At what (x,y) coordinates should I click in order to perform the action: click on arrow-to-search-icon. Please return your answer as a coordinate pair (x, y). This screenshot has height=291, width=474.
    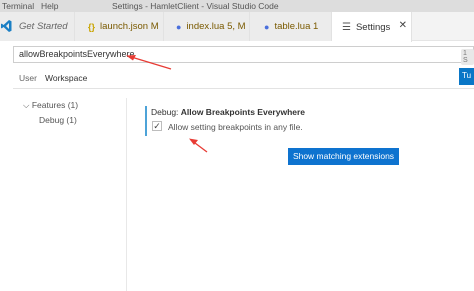
    Looking at the image, I should click on (149, 62).